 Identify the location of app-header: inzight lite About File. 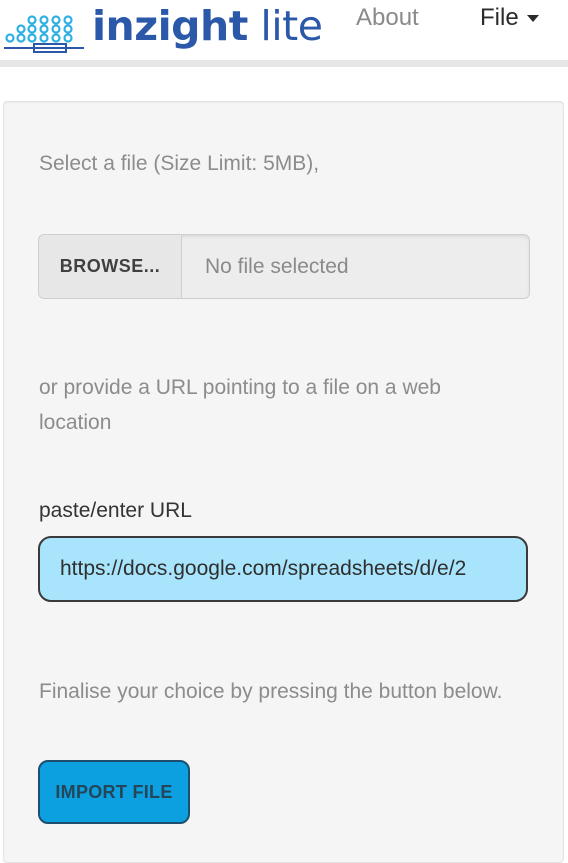
(284, 30).